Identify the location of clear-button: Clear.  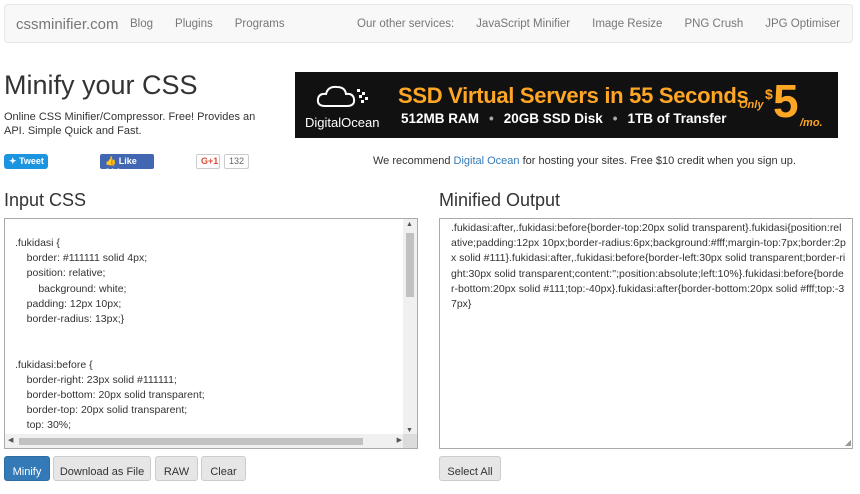
(223, 468).